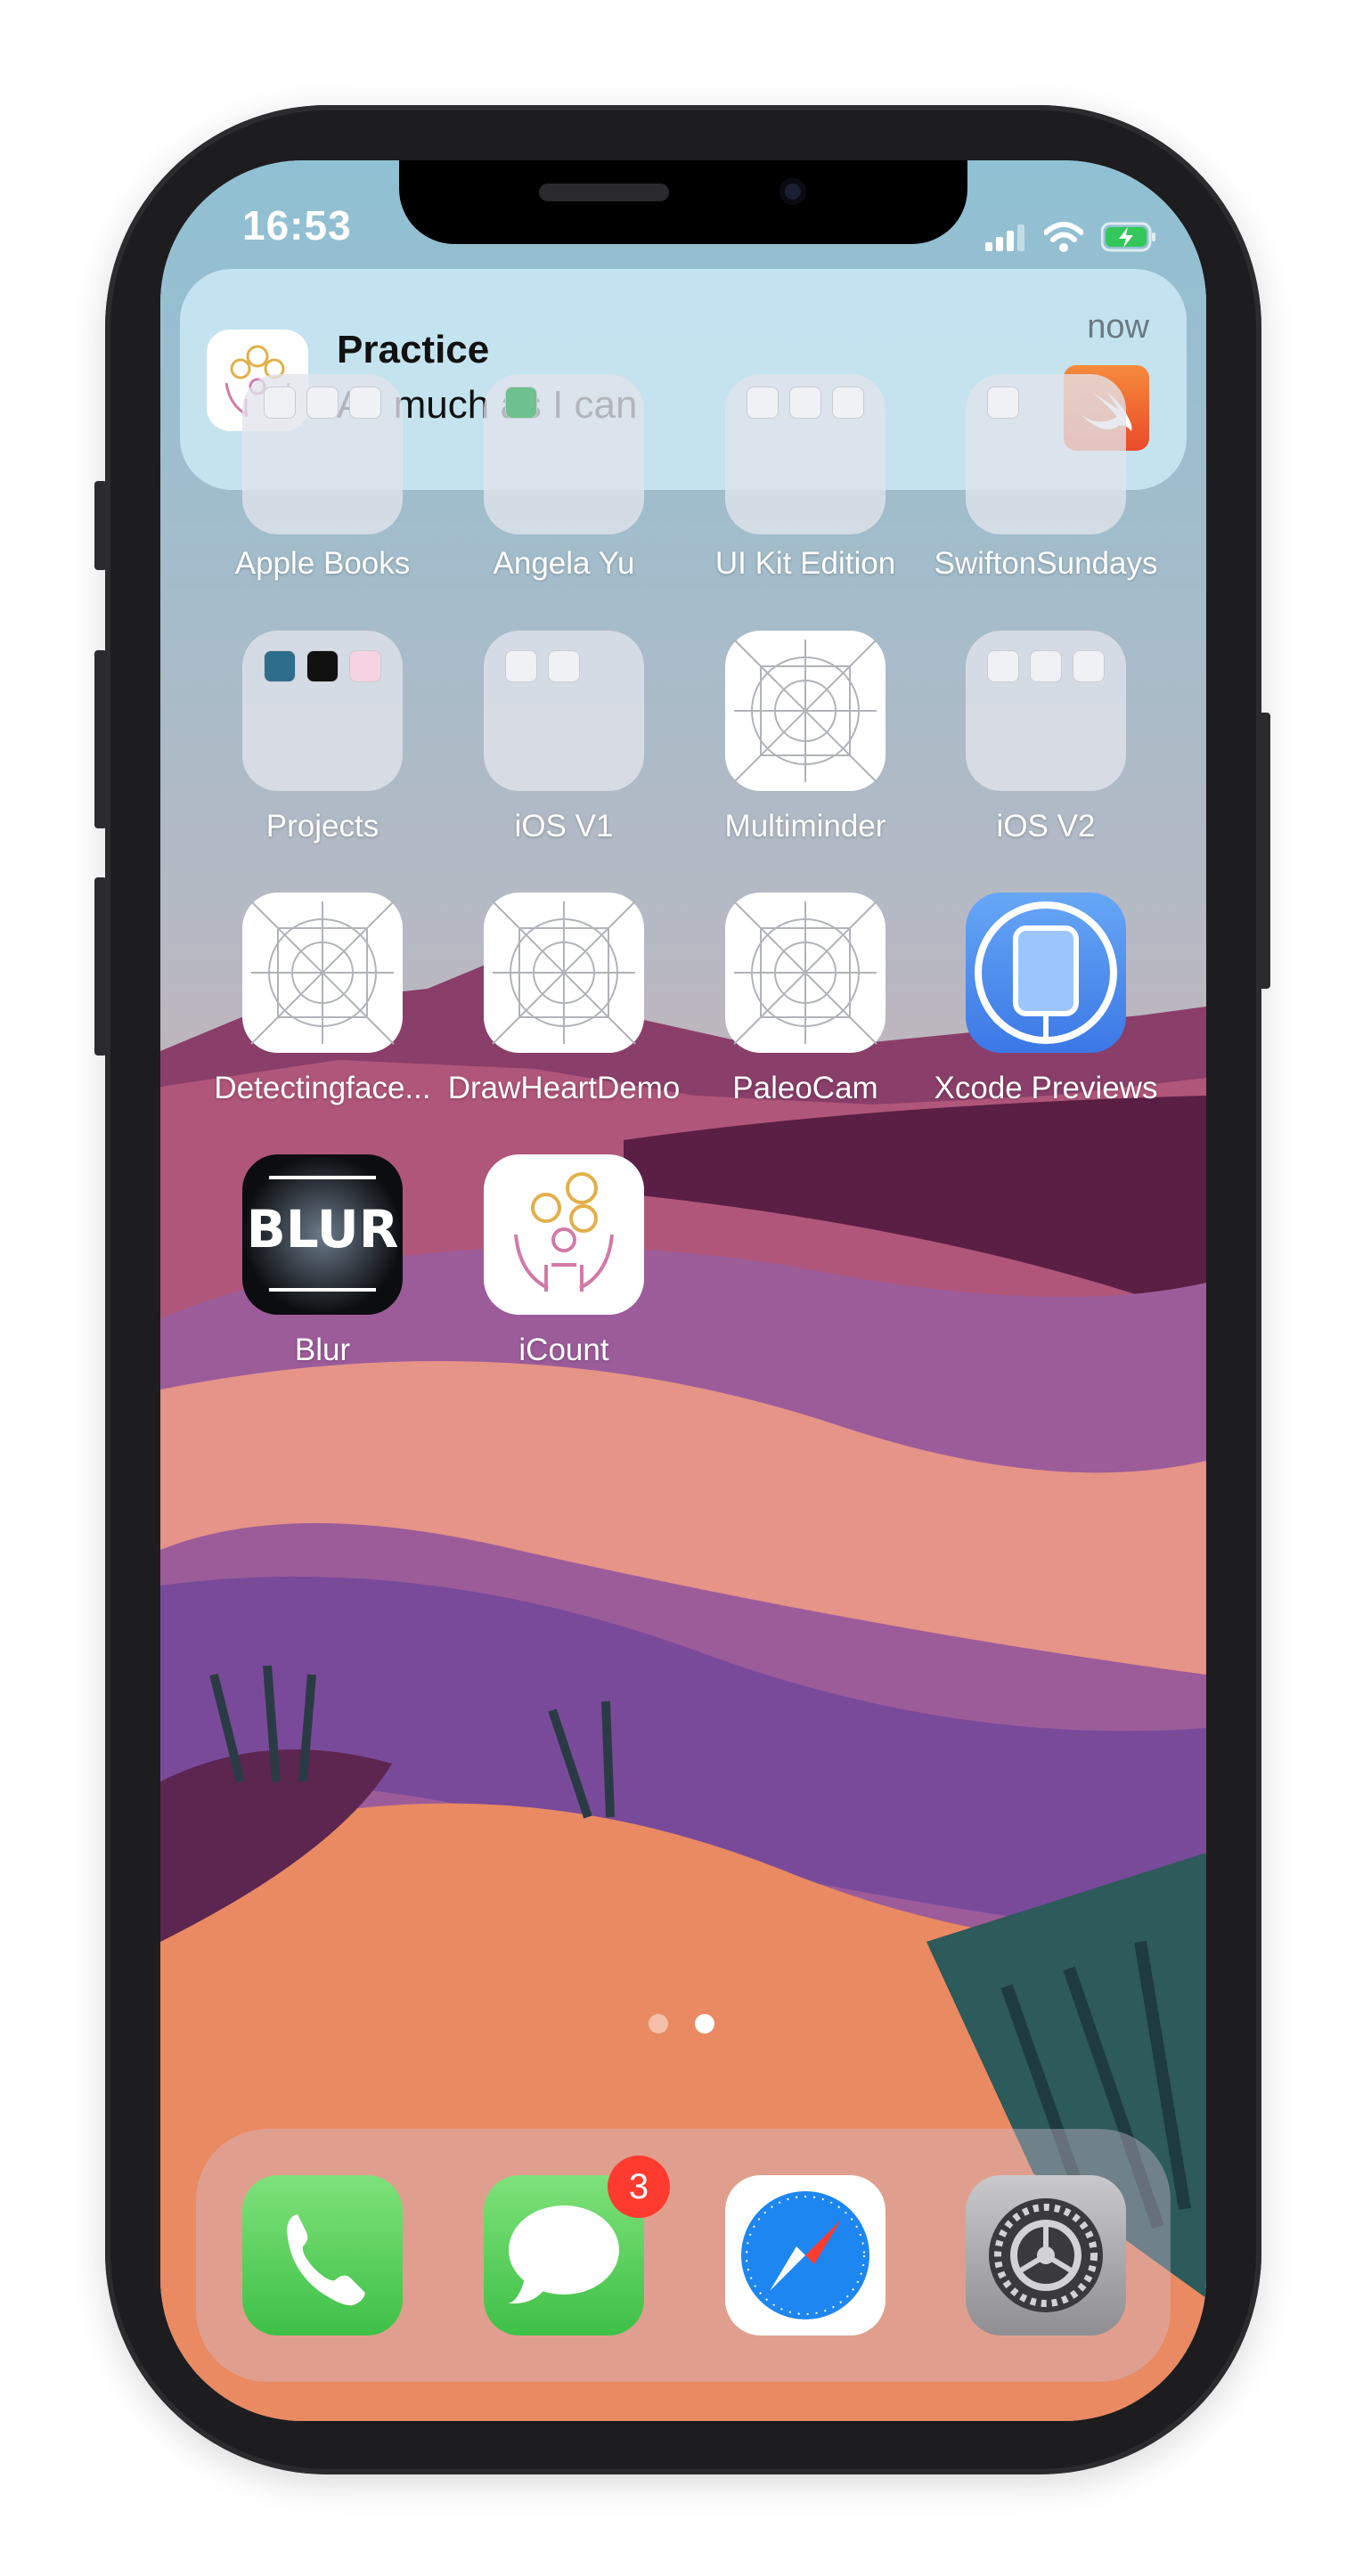  I want to click on action-button, so click(101, 526).